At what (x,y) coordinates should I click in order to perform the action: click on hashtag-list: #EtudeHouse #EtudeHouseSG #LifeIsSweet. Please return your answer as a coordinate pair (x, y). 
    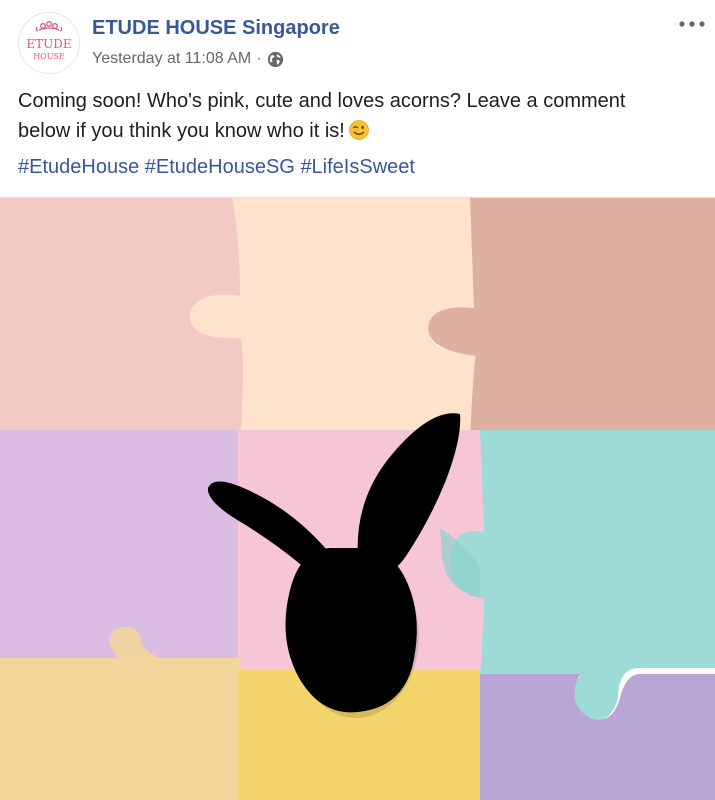
    Looking at the image, I should click on (216, 167).